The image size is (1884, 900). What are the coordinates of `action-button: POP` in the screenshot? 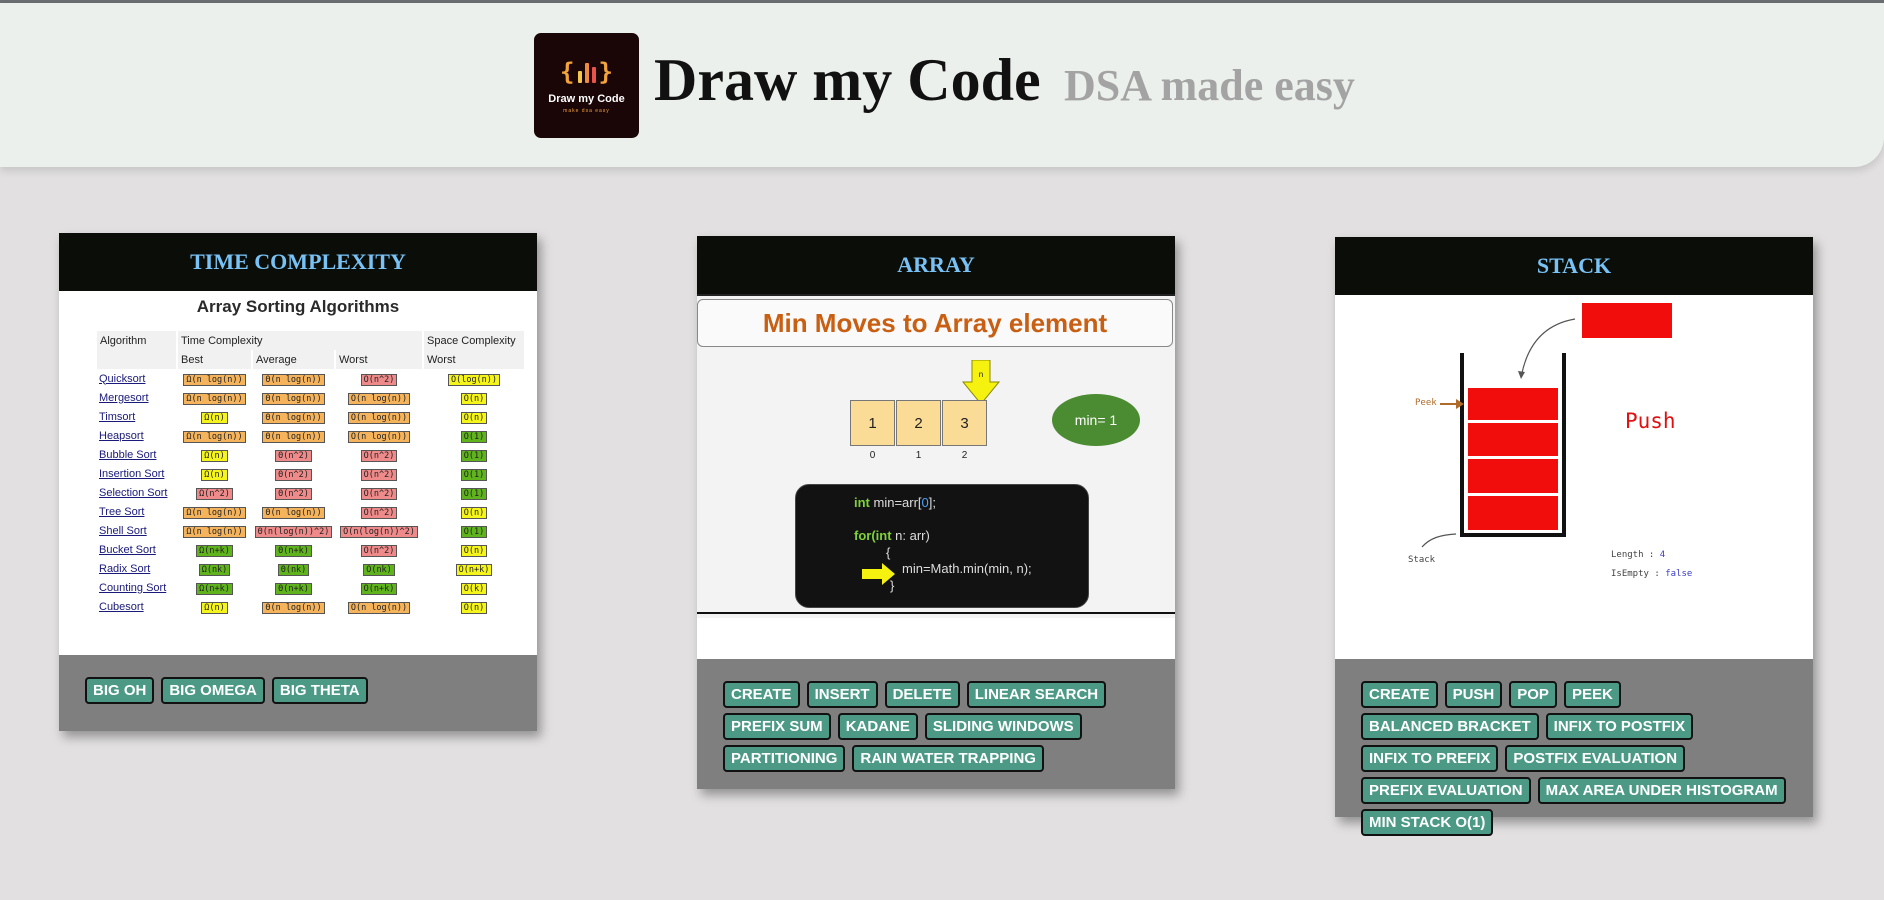 It's located at (1533, 694).